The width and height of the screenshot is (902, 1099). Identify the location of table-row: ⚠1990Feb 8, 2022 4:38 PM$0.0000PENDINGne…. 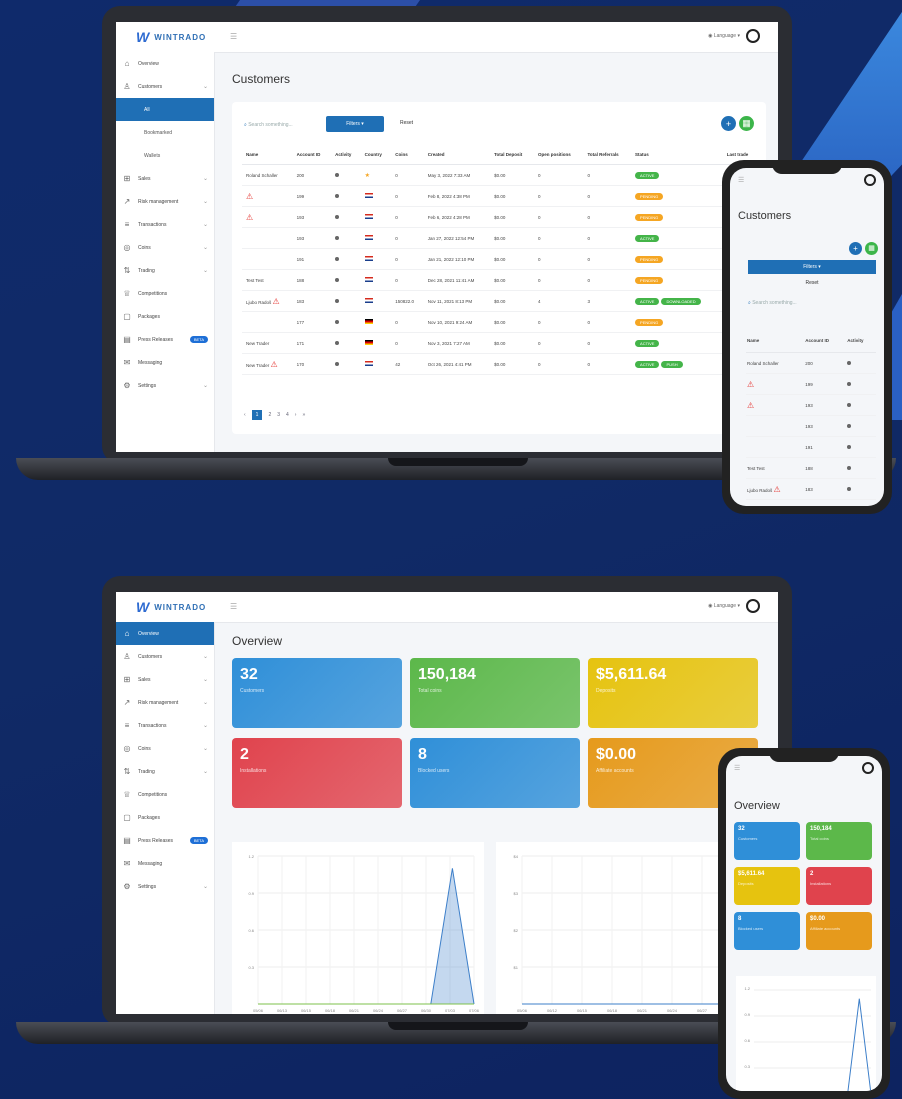
(502, 196).